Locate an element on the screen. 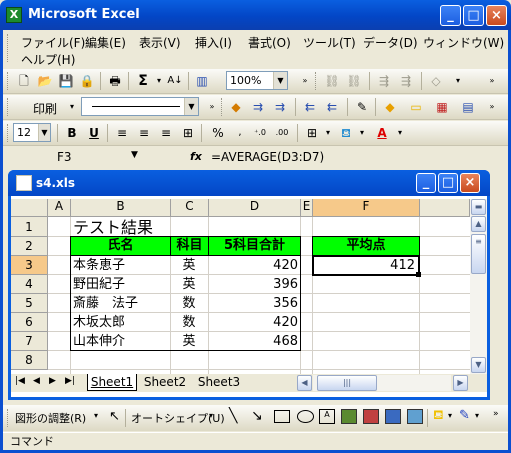 The image size is (511, 453). column-header-g is located at coordinates (445, 208).